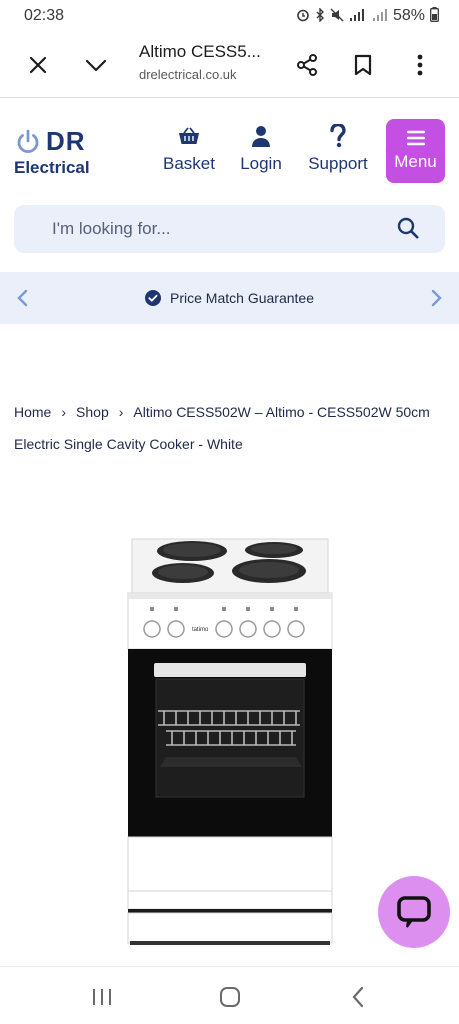 The height and width of the screenshot is (1024, 459). I want to click on chevron-right-icon, so click(436, 298).